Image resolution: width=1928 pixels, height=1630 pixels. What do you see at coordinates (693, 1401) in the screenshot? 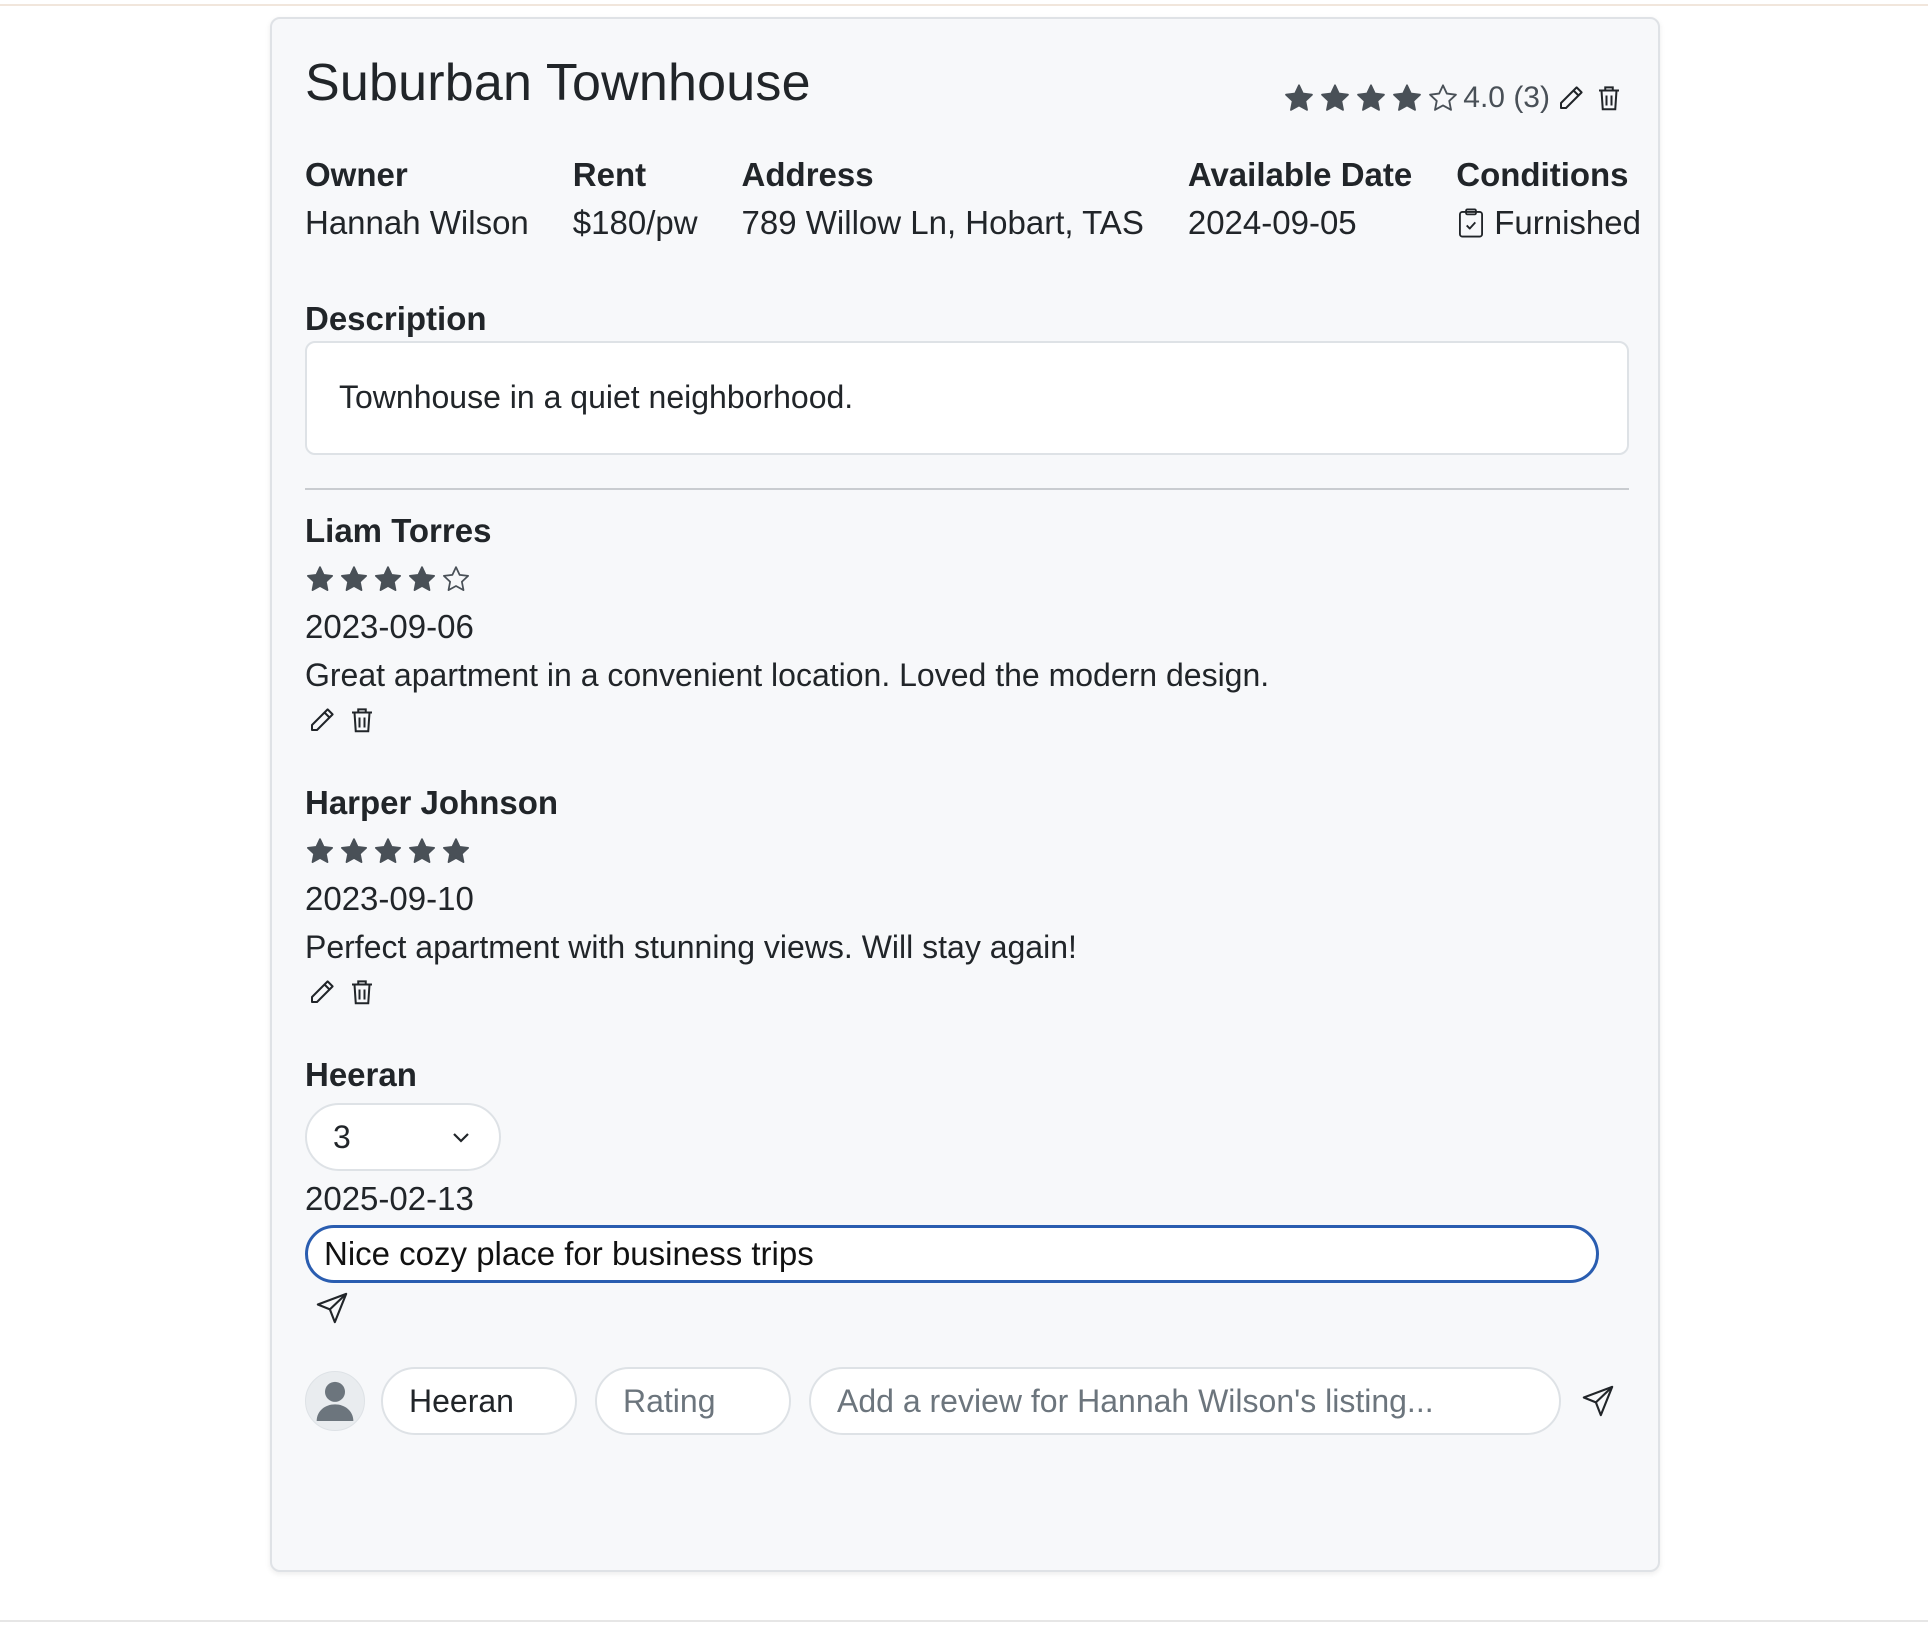
I see `rating-input: Rating` at bounding box center [693, 1401].